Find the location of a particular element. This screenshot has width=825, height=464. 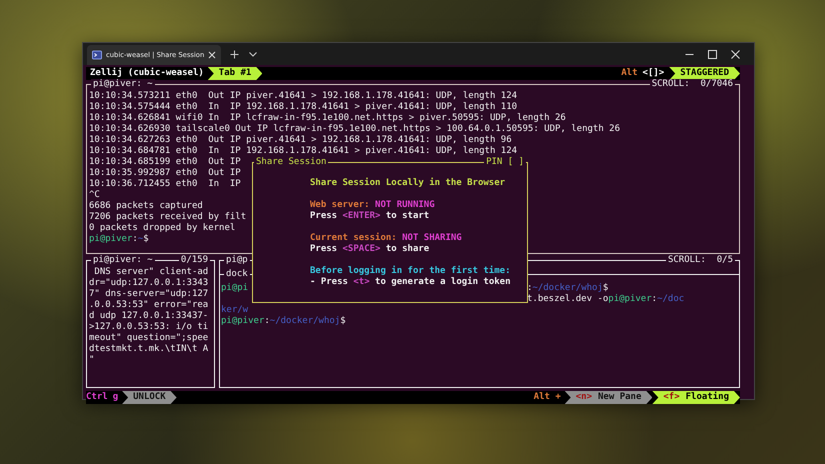

tab: Tab #1 is located at coordinates (235, 73).